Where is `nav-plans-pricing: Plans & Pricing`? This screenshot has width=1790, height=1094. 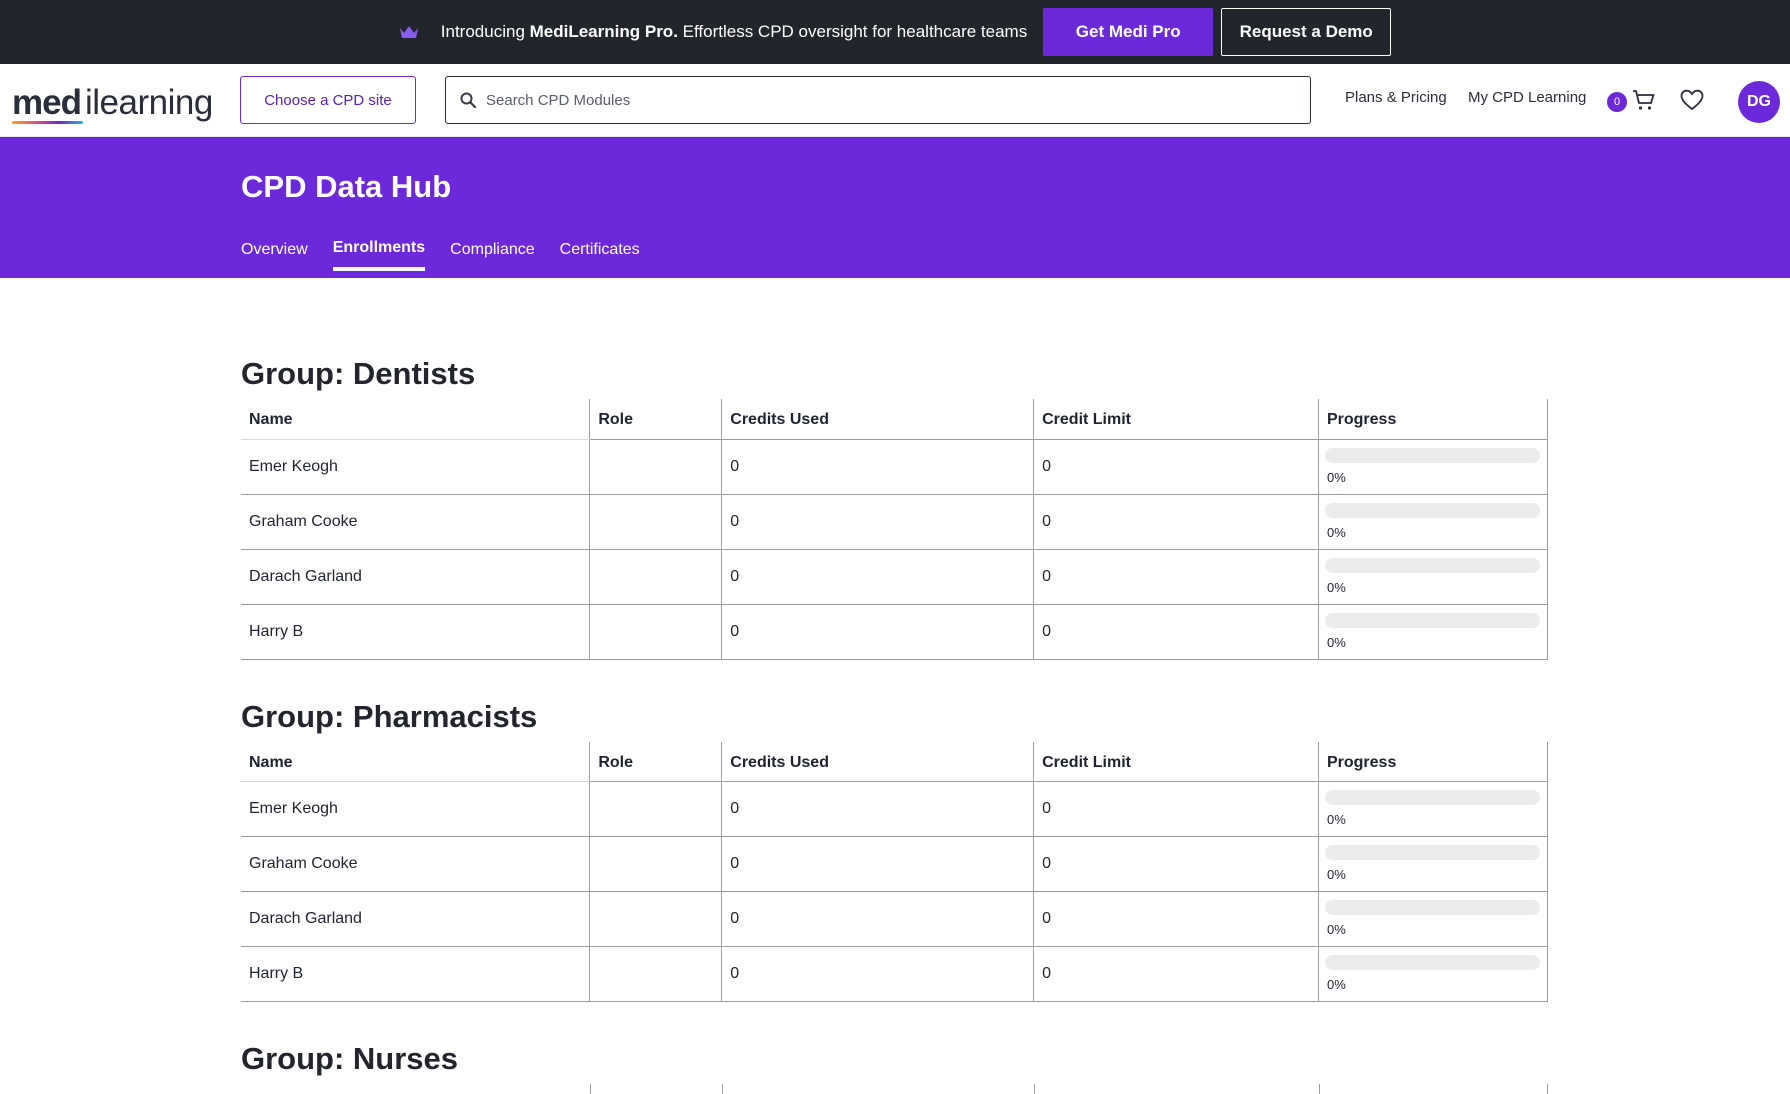 nav-plans-pricing: Plans & Pricing is located at coordinates (1396, 97).